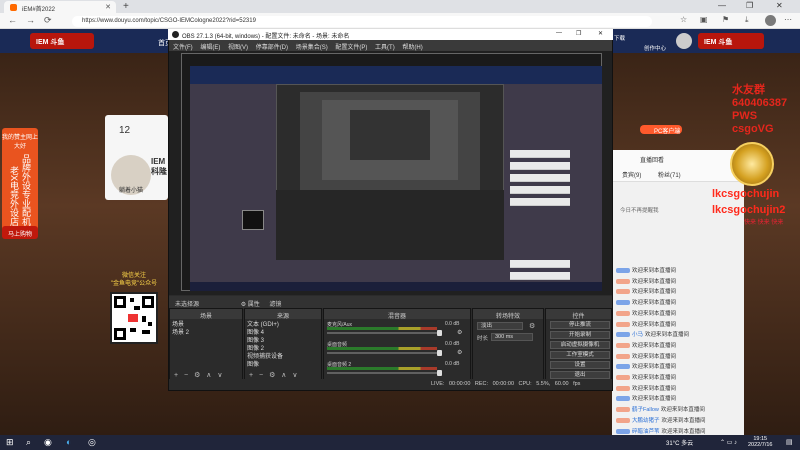 Image resolution: width=800 pixels, height=450 pixels. I want to click on new-tab-button: +, so click(126, 6).